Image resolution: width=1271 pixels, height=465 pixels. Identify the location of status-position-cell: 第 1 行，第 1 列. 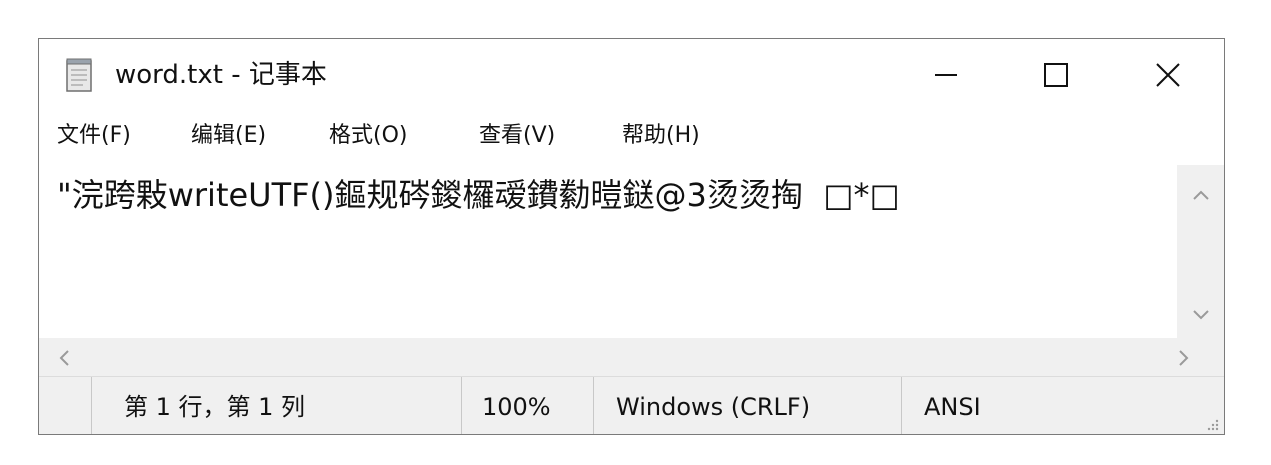
(276, 405).